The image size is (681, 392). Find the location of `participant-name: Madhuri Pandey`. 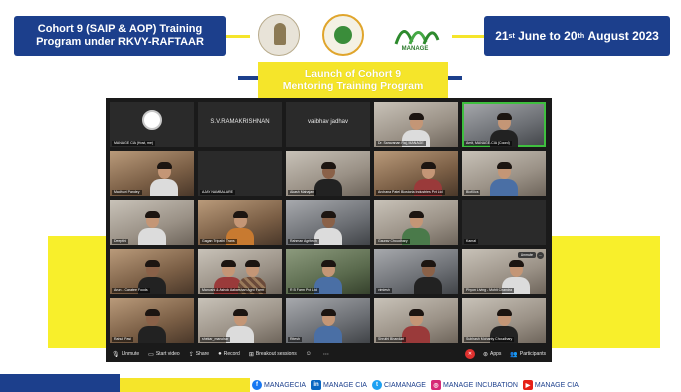

participant-name: Madhuri Pandey is located at coordinates (127, 192).